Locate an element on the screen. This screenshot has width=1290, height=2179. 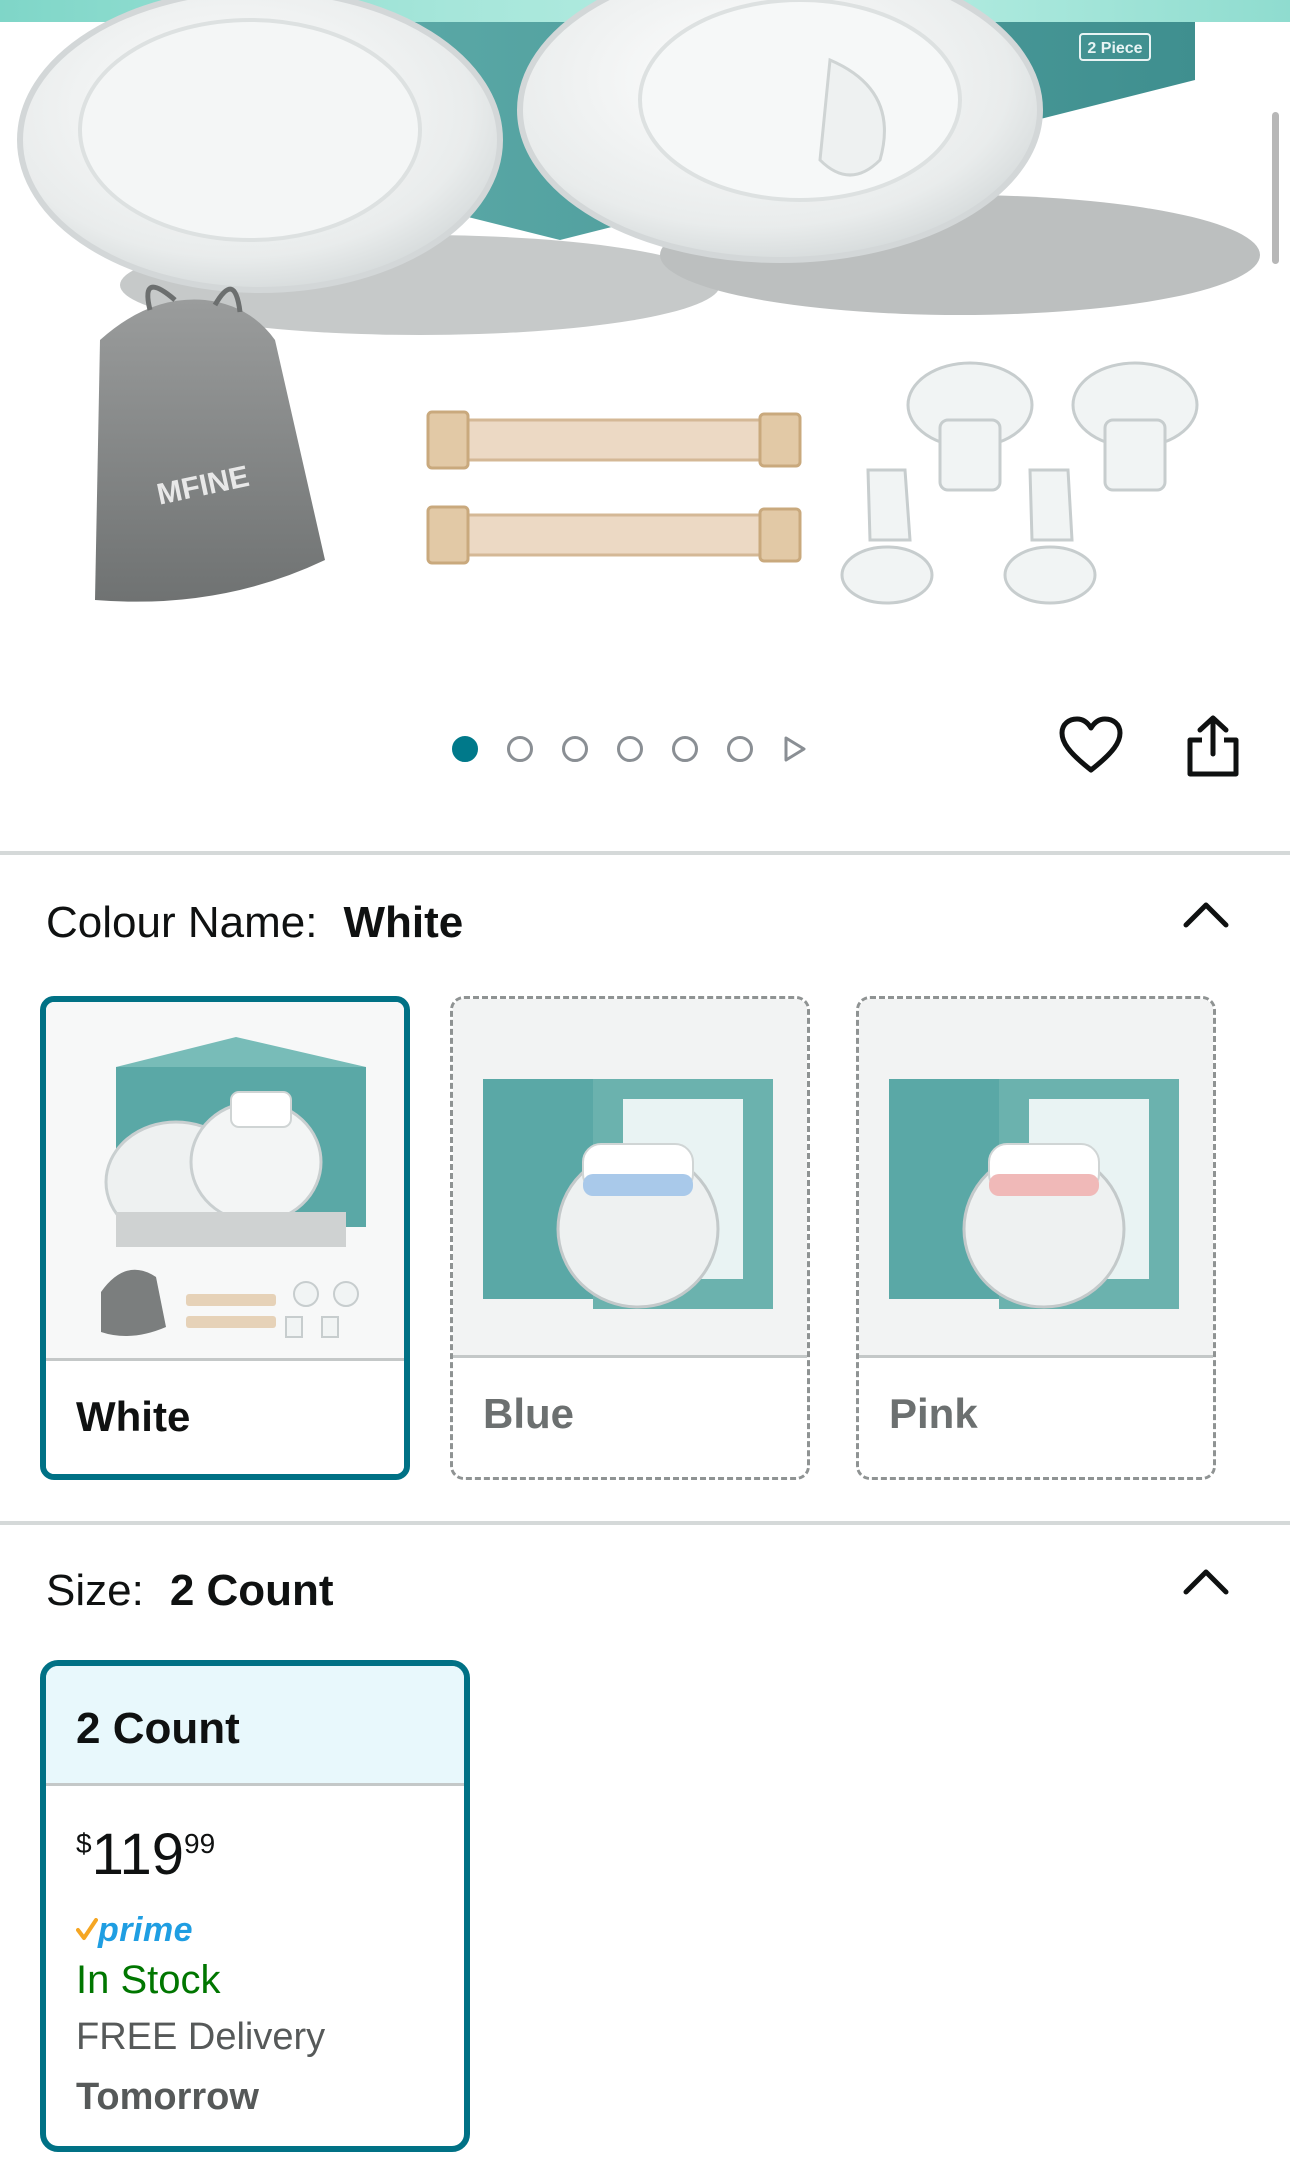
colour-option-pink: Pink is located at coordinates (1036, 1238).